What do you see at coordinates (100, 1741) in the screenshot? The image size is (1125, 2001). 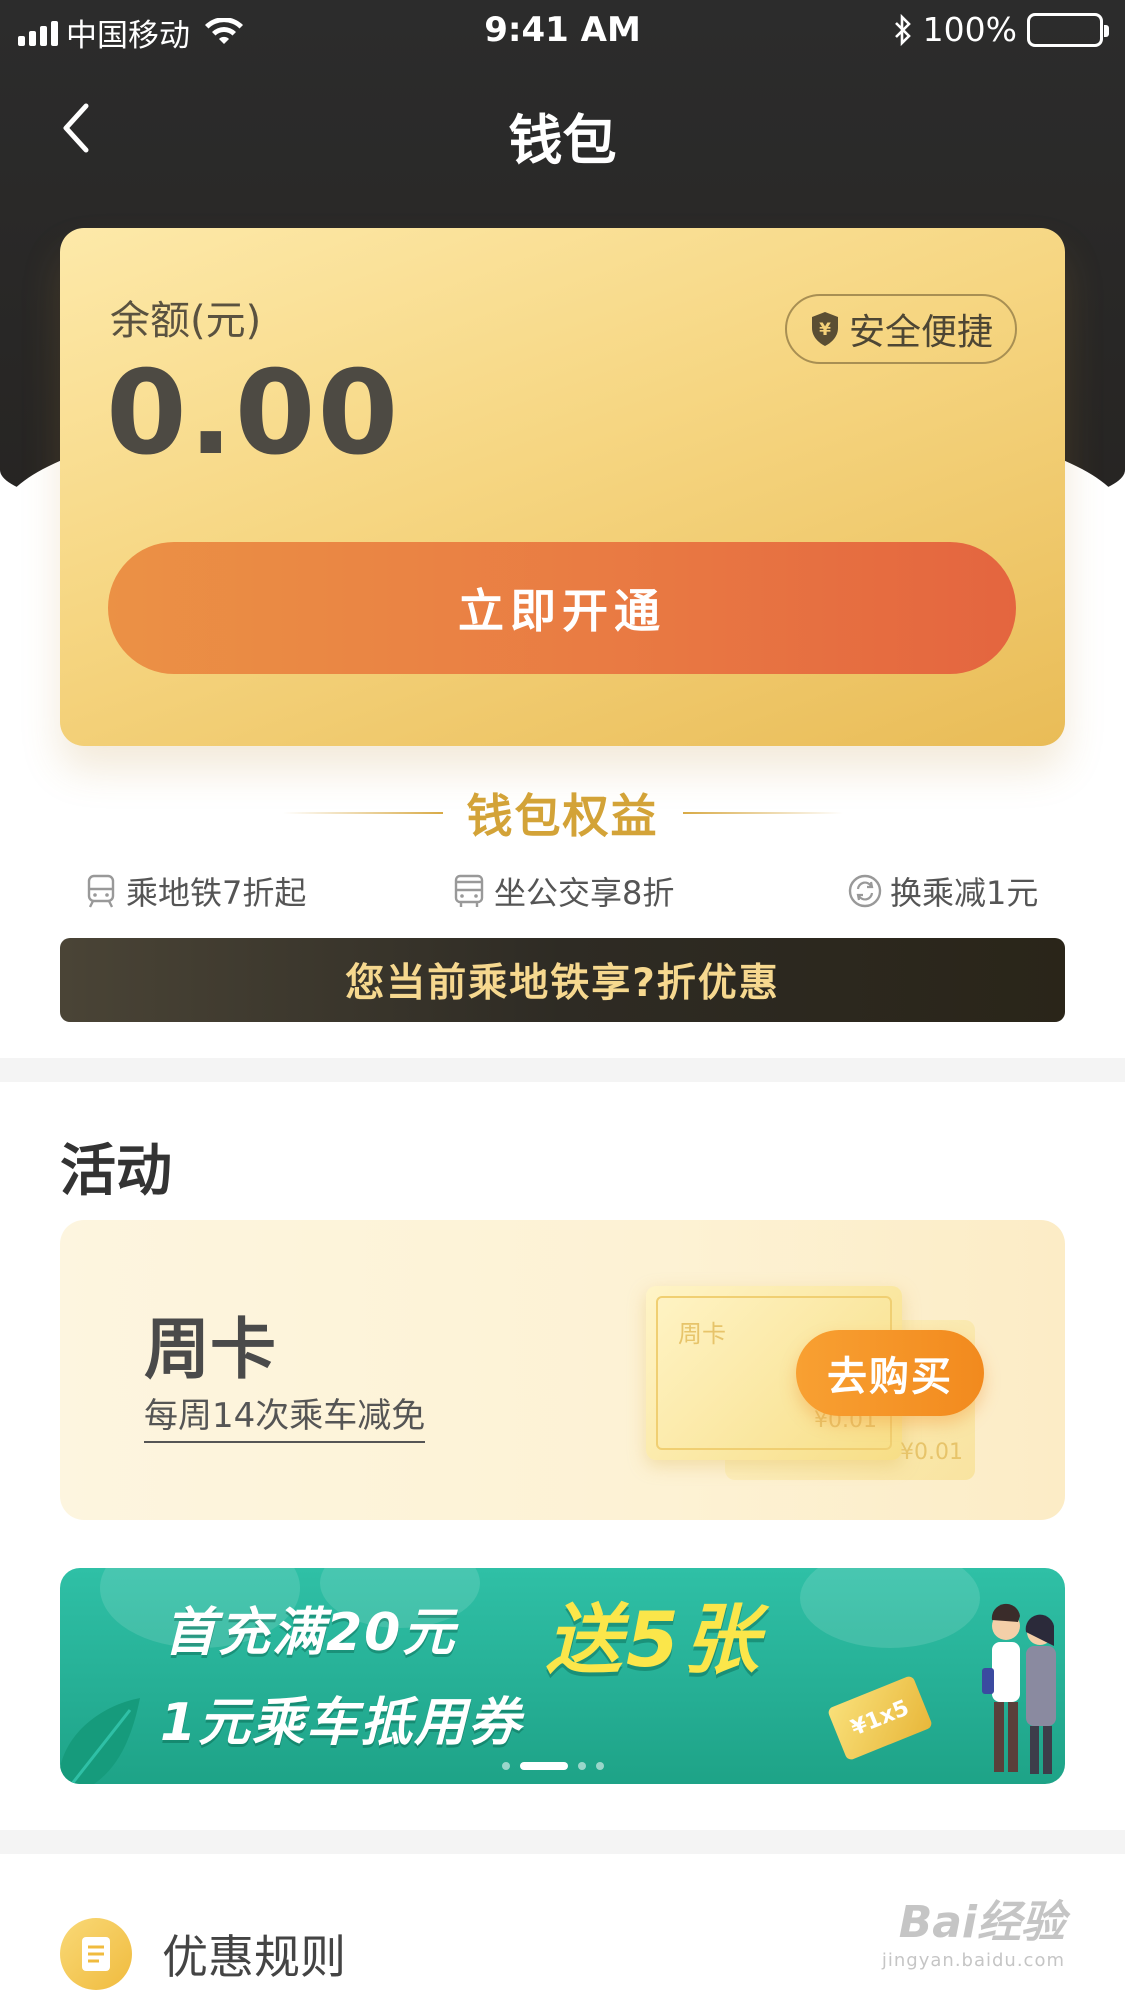 I see `leaf-decoration` at bounding box center [100, 1741].